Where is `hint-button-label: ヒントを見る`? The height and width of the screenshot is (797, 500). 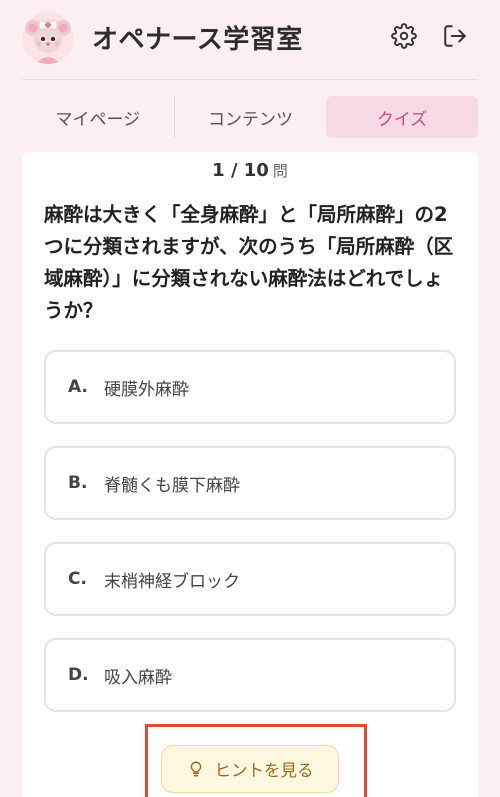 hint-button-label: ヒントを見る is located at coordinates (264, 770).